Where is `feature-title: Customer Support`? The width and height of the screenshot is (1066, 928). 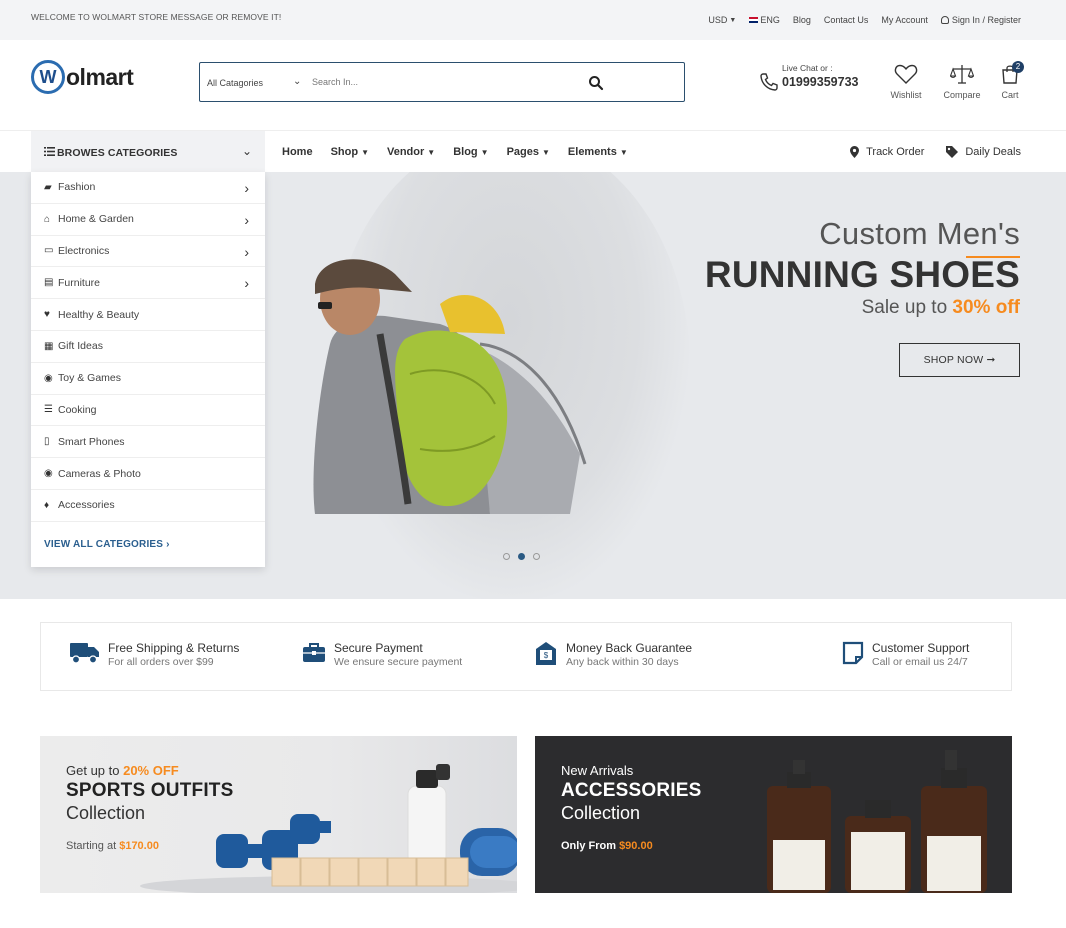
feature-title: Customer Support is located at coordinates (921, 648).